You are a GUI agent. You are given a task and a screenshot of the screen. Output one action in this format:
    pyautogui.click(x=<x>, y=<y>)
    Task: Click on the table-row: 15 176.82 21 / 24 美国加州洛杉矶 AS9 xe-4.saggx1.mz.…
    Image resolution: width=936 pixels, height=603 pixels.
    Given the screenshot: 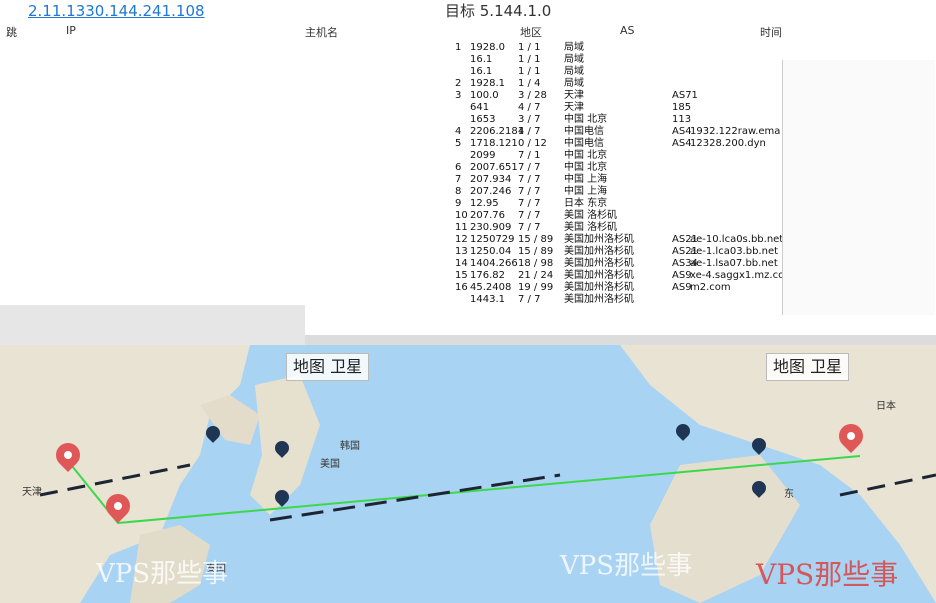 What is the action you would take?
    pyautogui.click(x=397, y=276)
    